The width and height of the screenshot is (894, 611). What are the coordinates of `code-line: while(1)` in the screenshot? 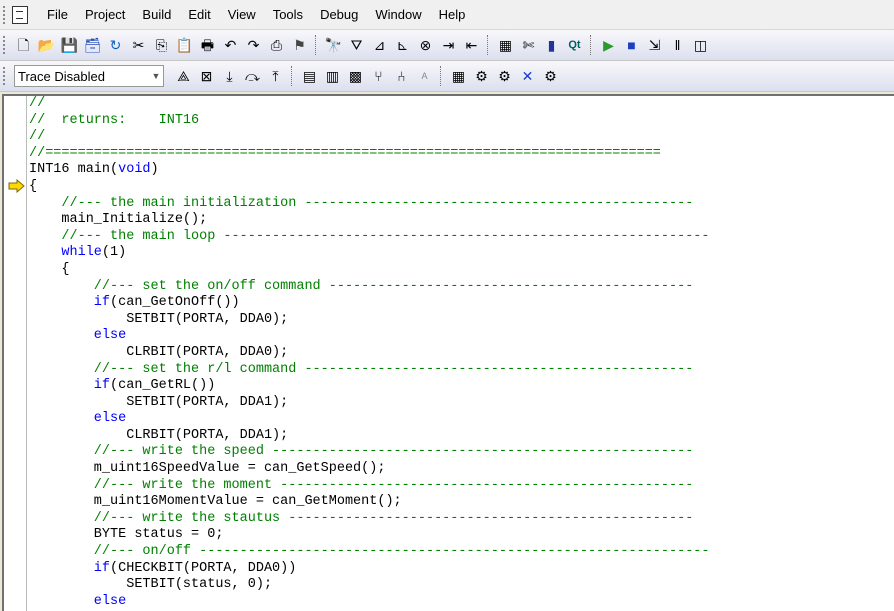 It's located at (461, 253).